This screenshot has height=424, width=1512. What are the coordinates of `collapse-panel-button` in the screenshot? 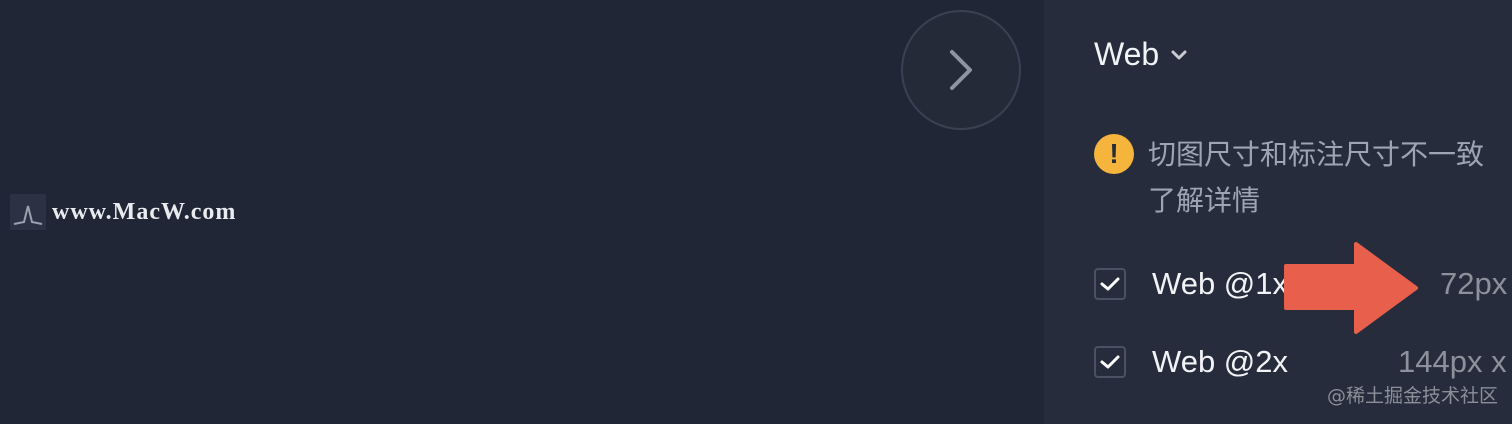 It's located at (961, 70).